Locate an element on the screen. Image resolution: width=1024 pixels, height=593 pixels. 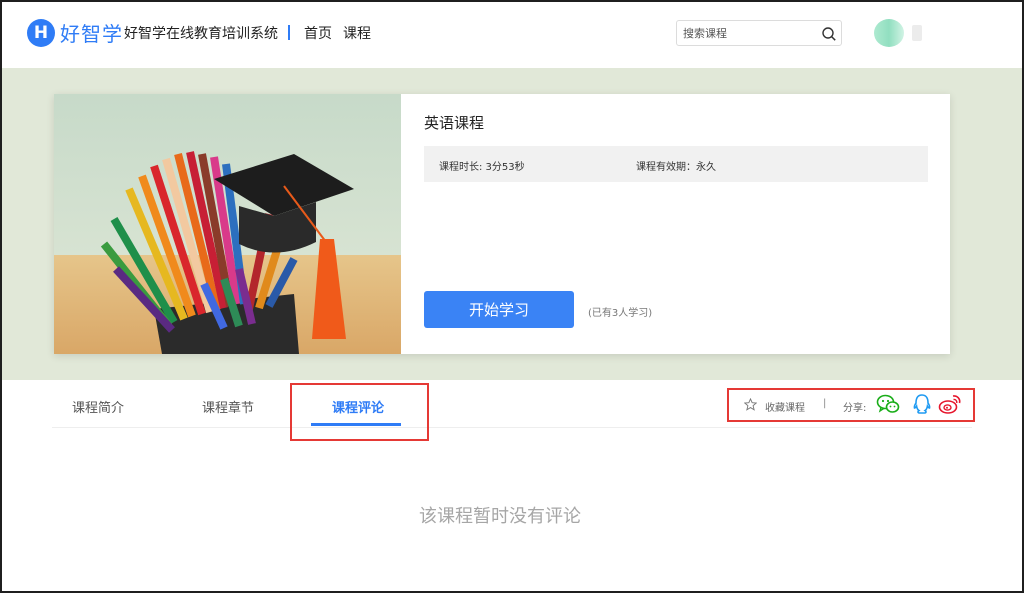
star-icon is located at coordinates (750, 404).